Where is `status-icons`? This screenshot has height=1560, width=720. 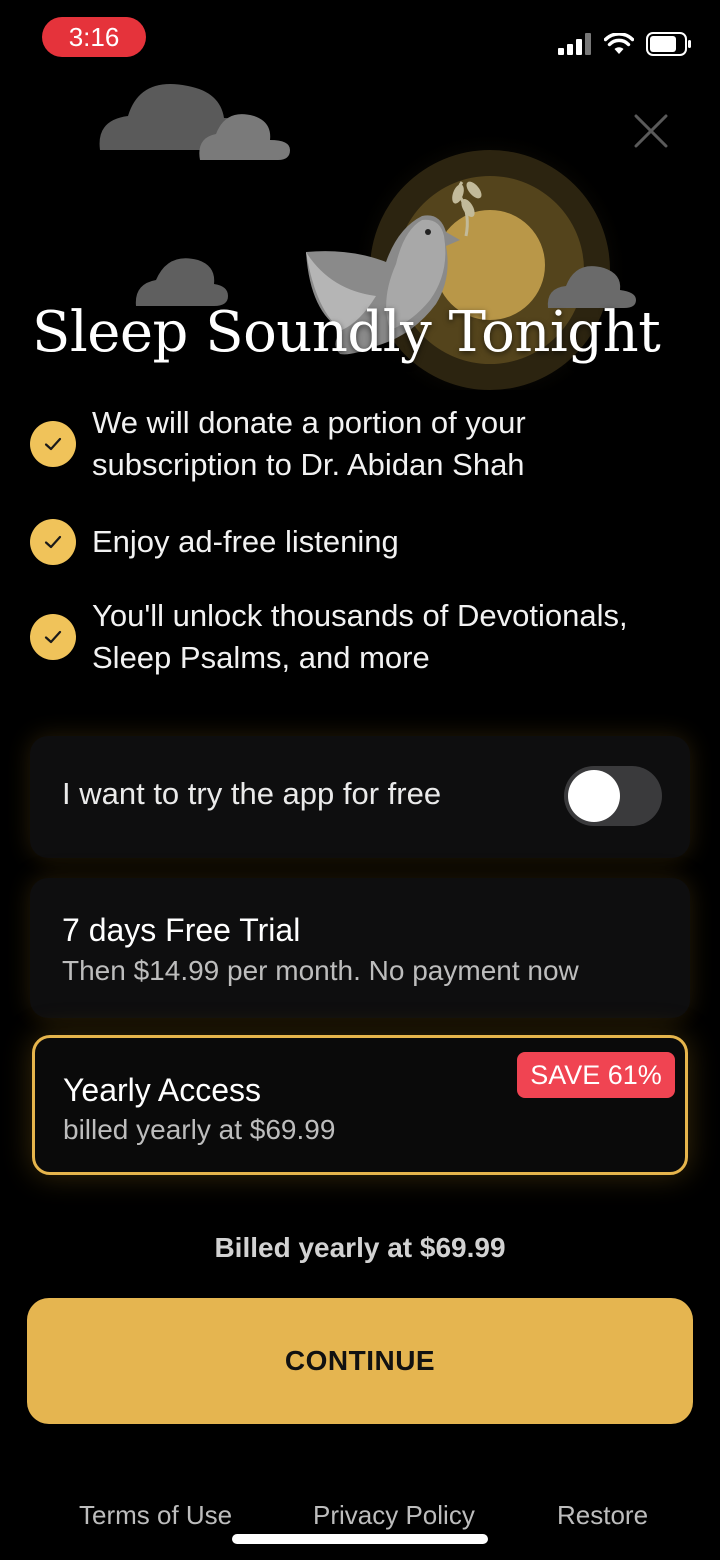
status-icons is located at coordinates (625, 44).